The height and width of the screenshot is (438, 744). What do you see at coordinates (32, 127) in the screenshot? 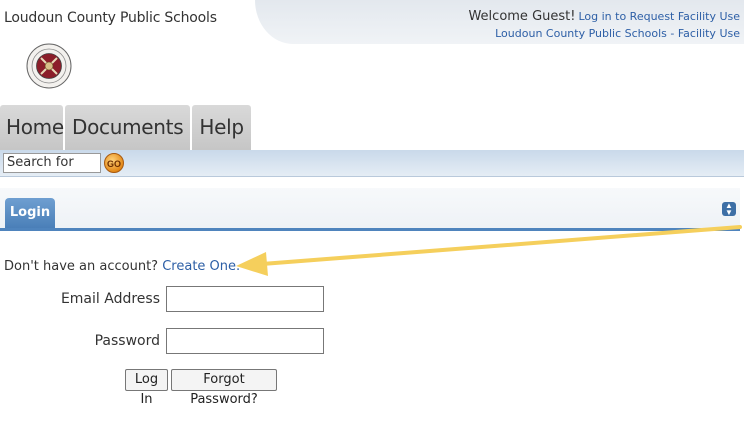
I see `nav-tab-home: Home` at bounding box center [32, 127].